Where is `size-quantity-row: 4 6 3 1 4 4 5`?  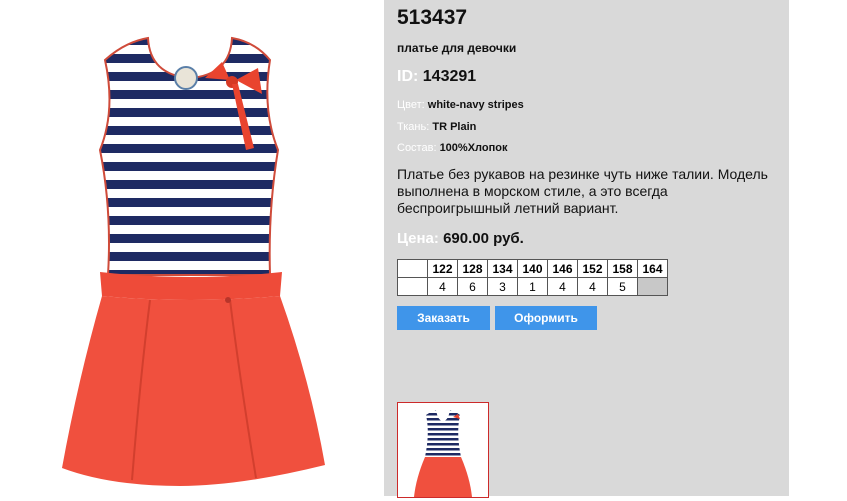 size-quantity-row: 4 6 3 1 4 4 5 is located at coordinates (532, 286).